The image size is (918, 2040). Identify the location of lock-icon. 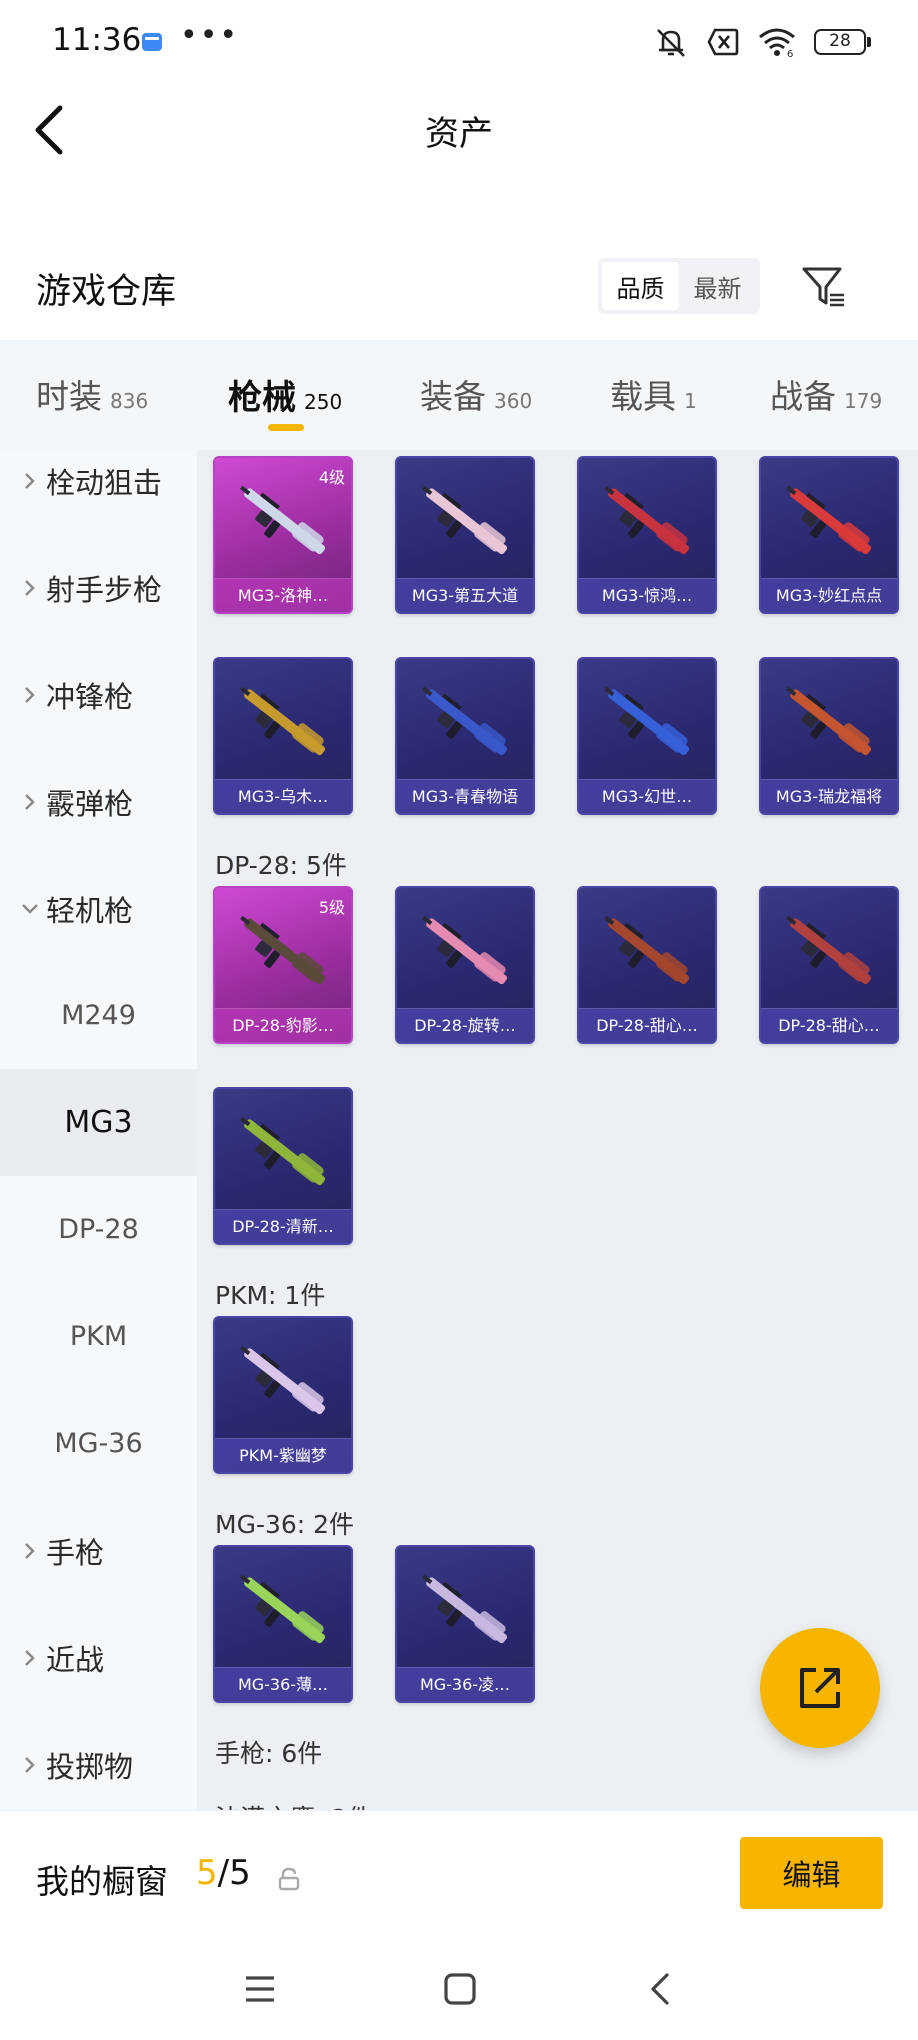
(289, 1879).